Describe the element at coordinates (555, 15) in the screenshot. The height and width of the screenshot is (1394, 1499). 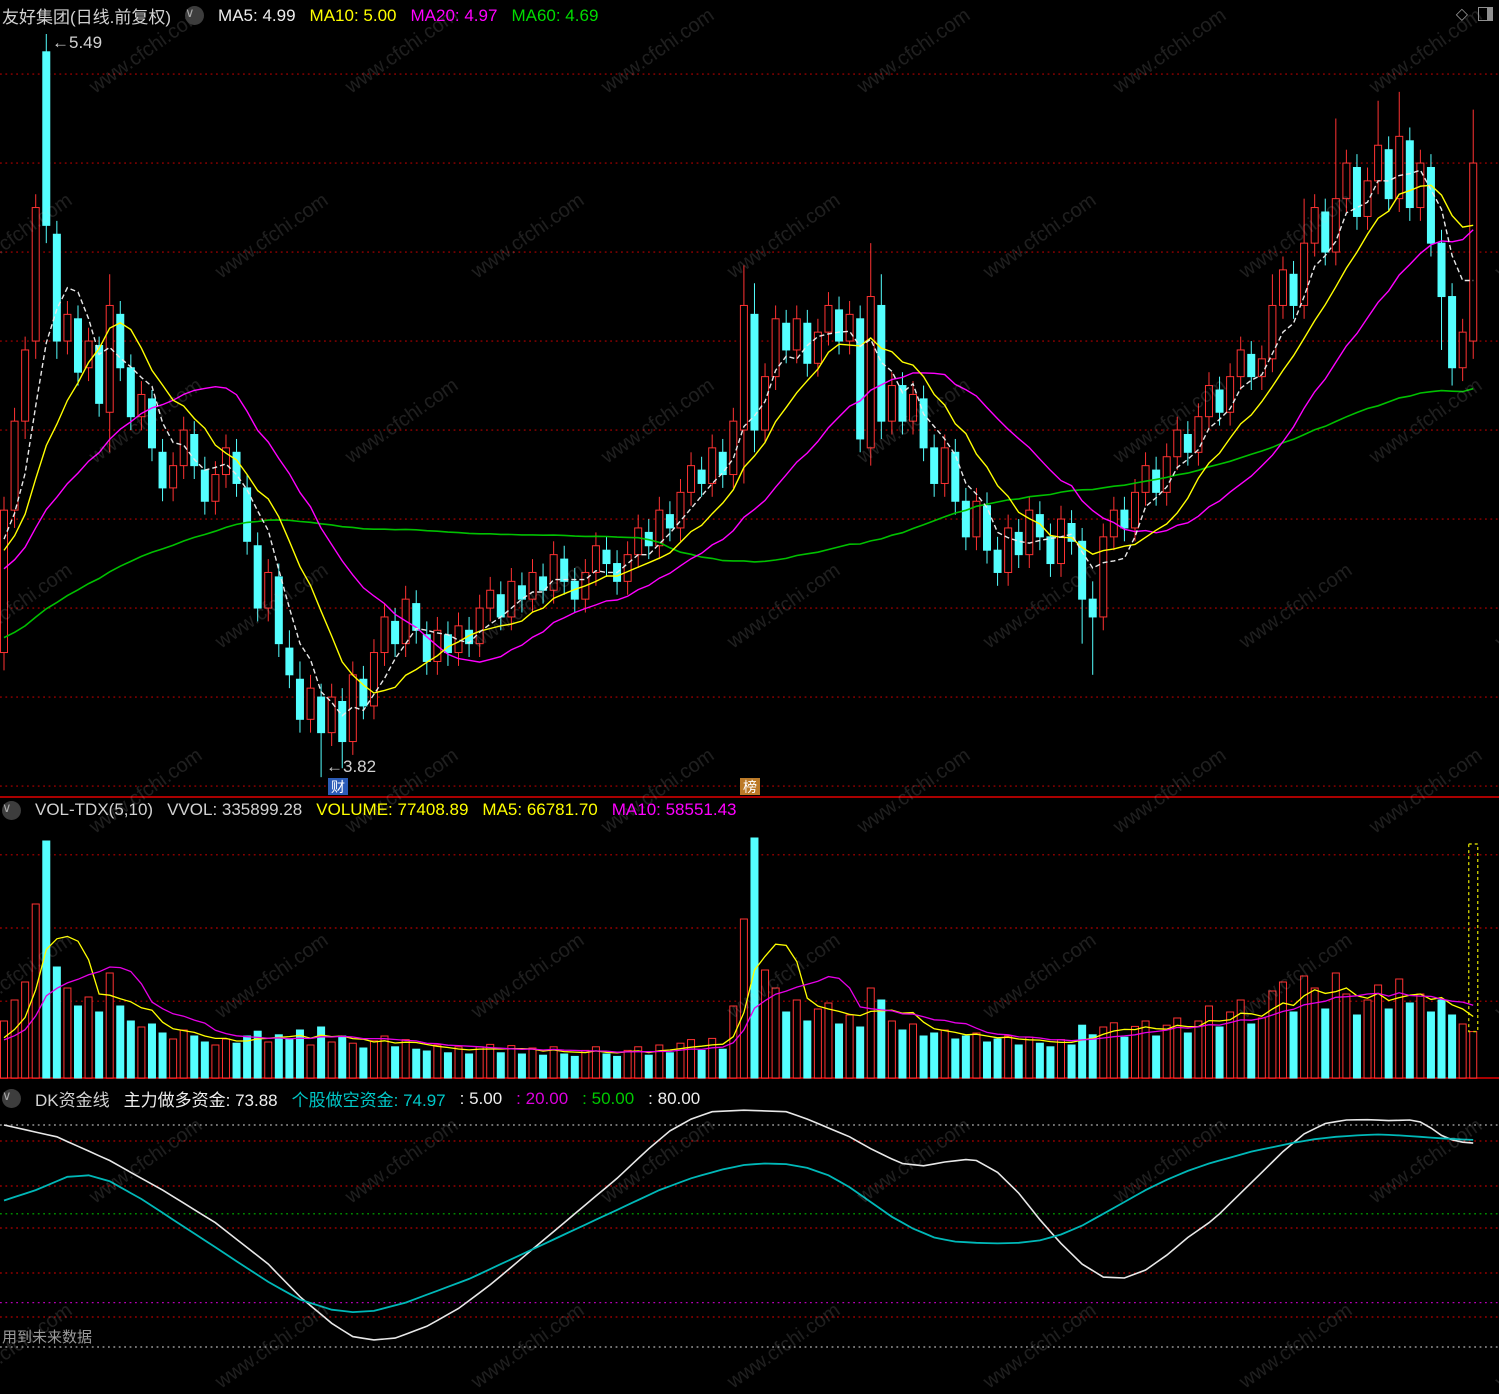
I see `ma60-value: MA60: 4.69` at that location.